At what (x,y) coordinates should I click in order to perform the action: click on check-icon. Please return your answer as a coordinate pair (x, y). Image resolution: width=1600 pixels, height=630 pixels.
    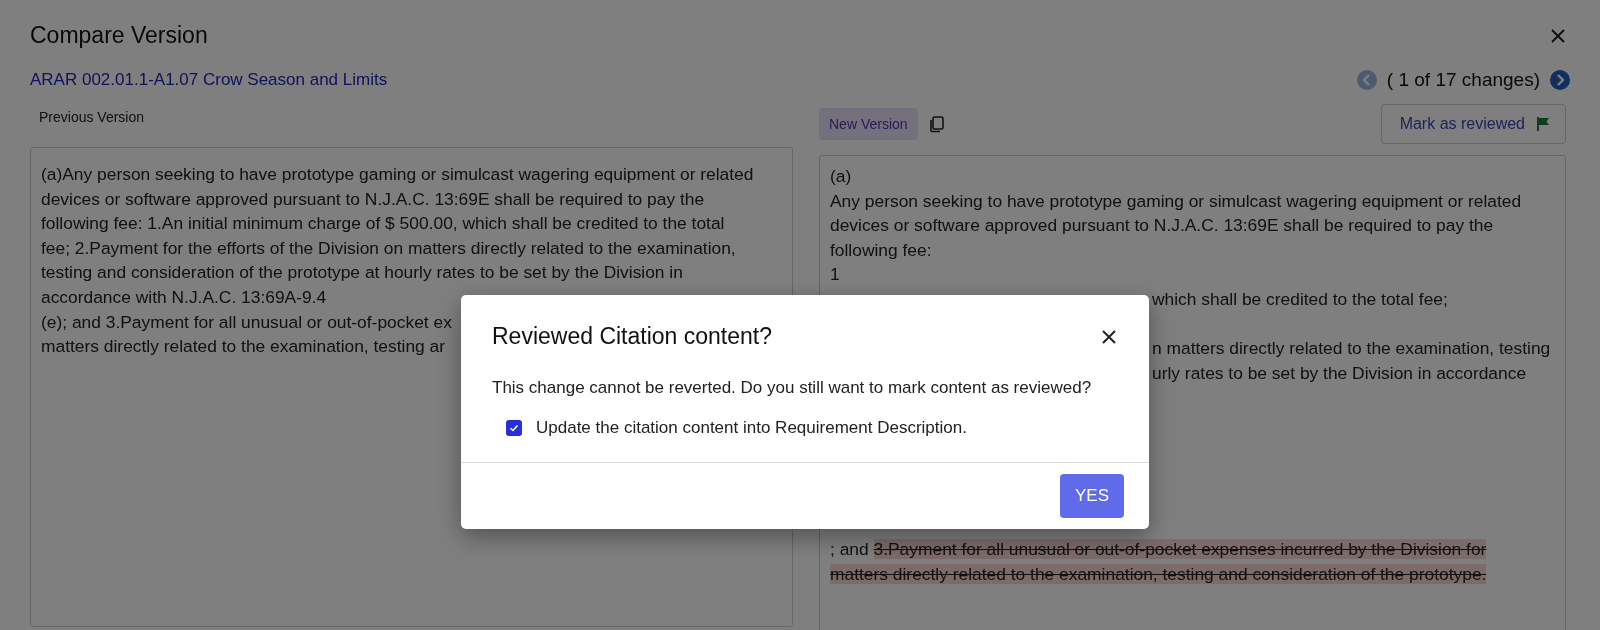
    Looking at the image, I should click on (514, 428).